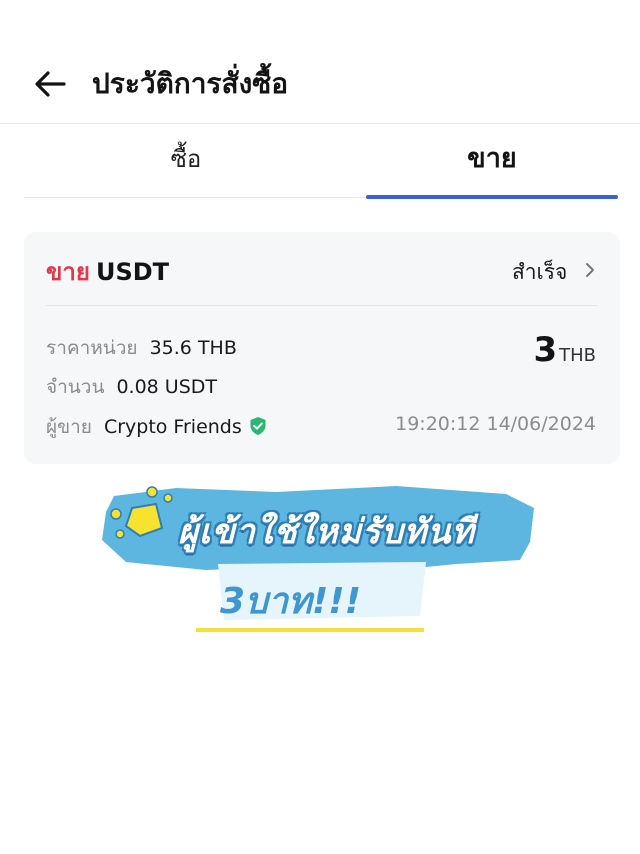  What do you see at coordinates (75, 387) in the screenshot?
I see `quantity-label: จำนวน` at bounding box center [75, 387].